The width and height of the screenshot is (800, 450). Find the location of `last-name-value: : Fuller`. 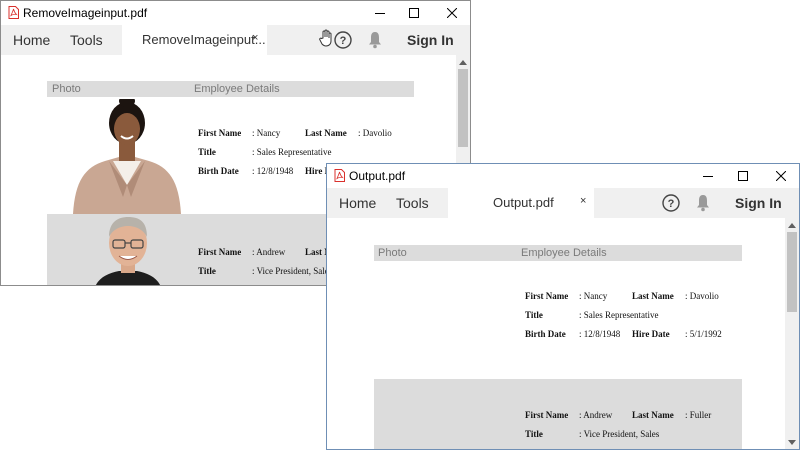

last-name-value: : Fuller is located at coordinates (698, 415).